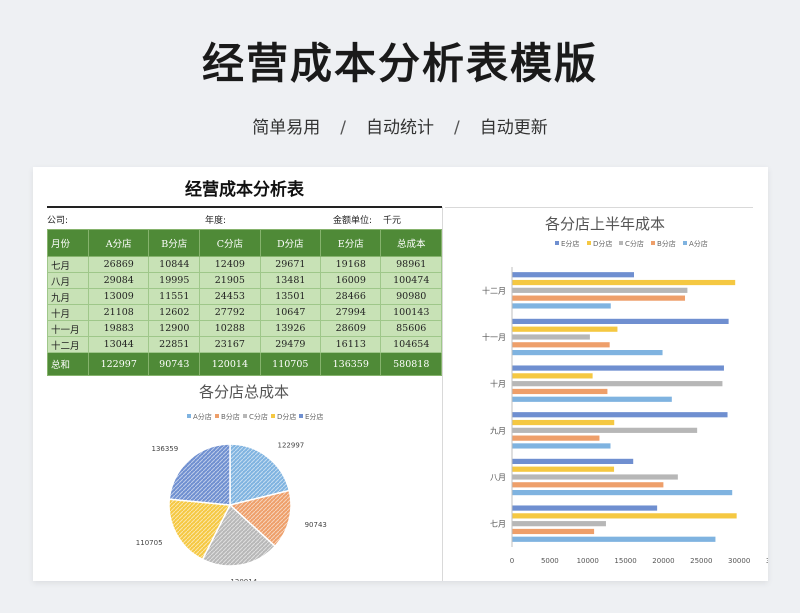 The width and height of the screenshot is (800, 613). I want to click on pie-slice-texture, so click(199, 474).